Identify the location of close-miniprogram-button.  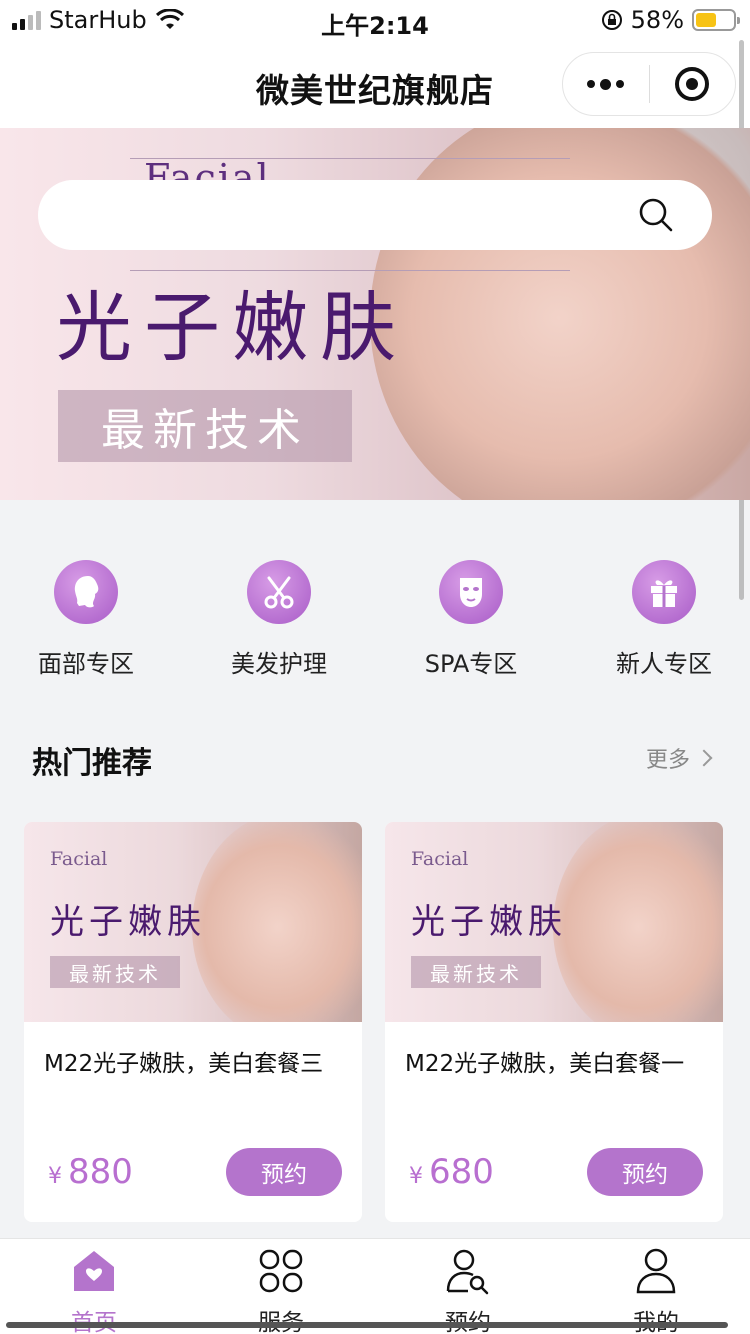
(693, 84).